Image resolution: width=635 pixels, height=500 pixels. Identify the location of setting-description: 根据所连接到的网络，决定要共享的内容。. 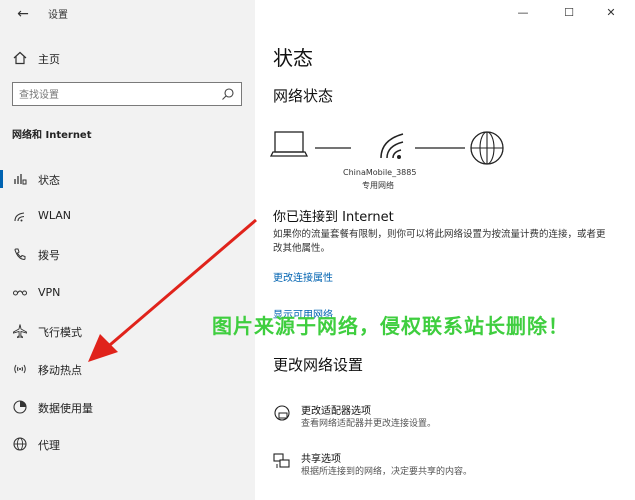
(387, 472).